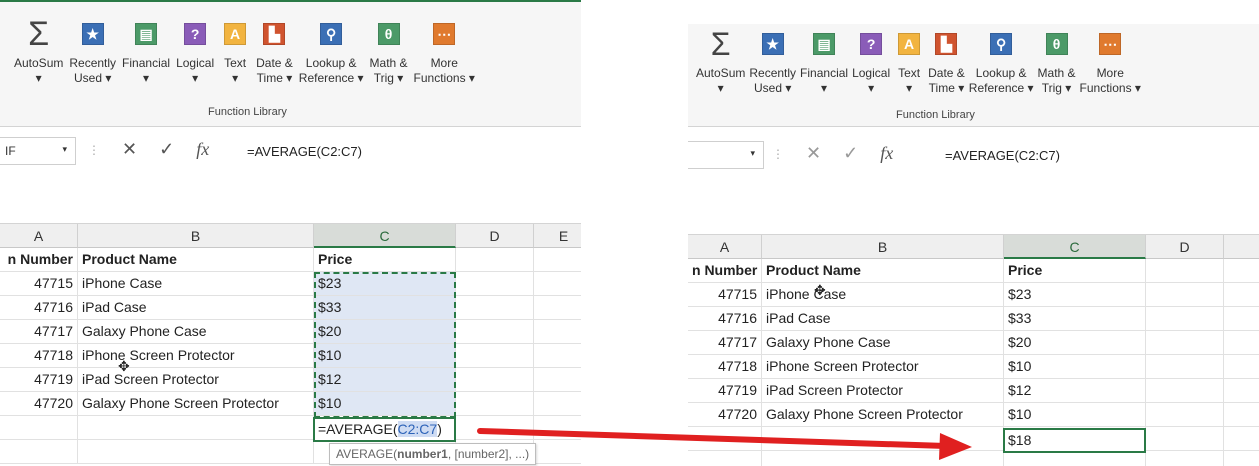 The image size is (1259, 466). What do you see at coordinates (1075, 319) in the screenshot?
I see `price-cell: $33` at bounding box center [1075, 319].